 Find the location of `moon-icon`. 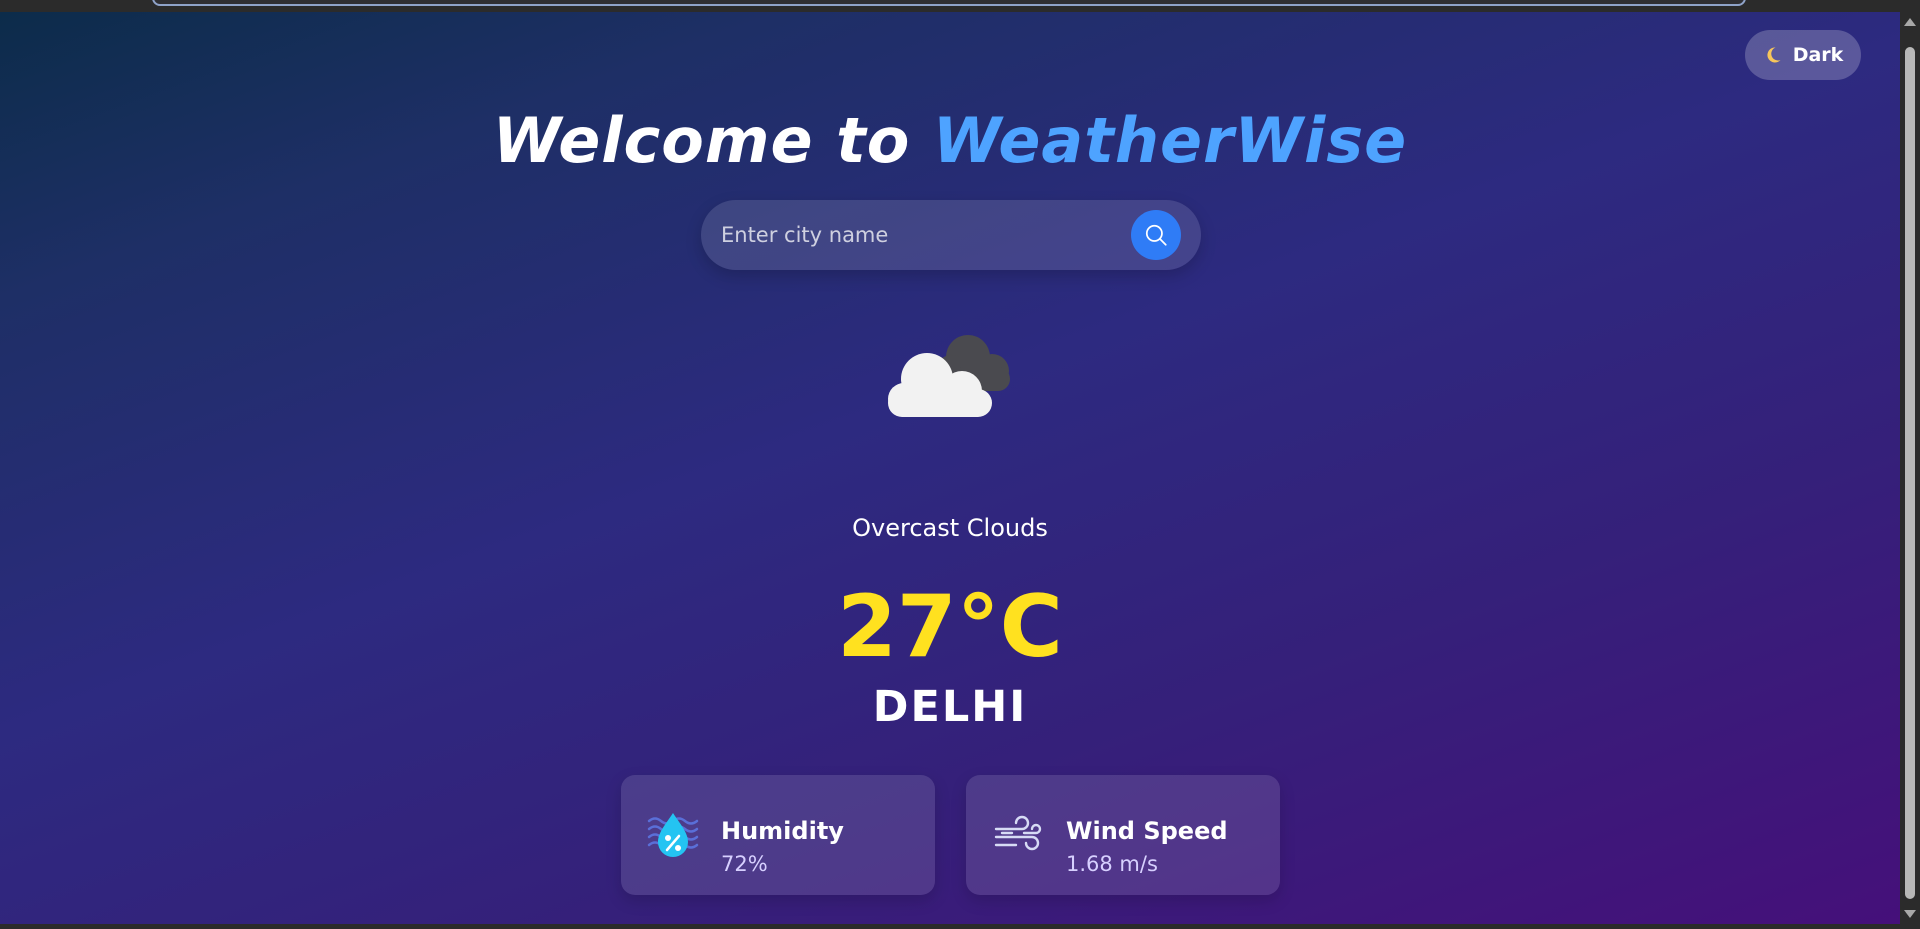

moon-icon is located at coordinates (1774, 55).